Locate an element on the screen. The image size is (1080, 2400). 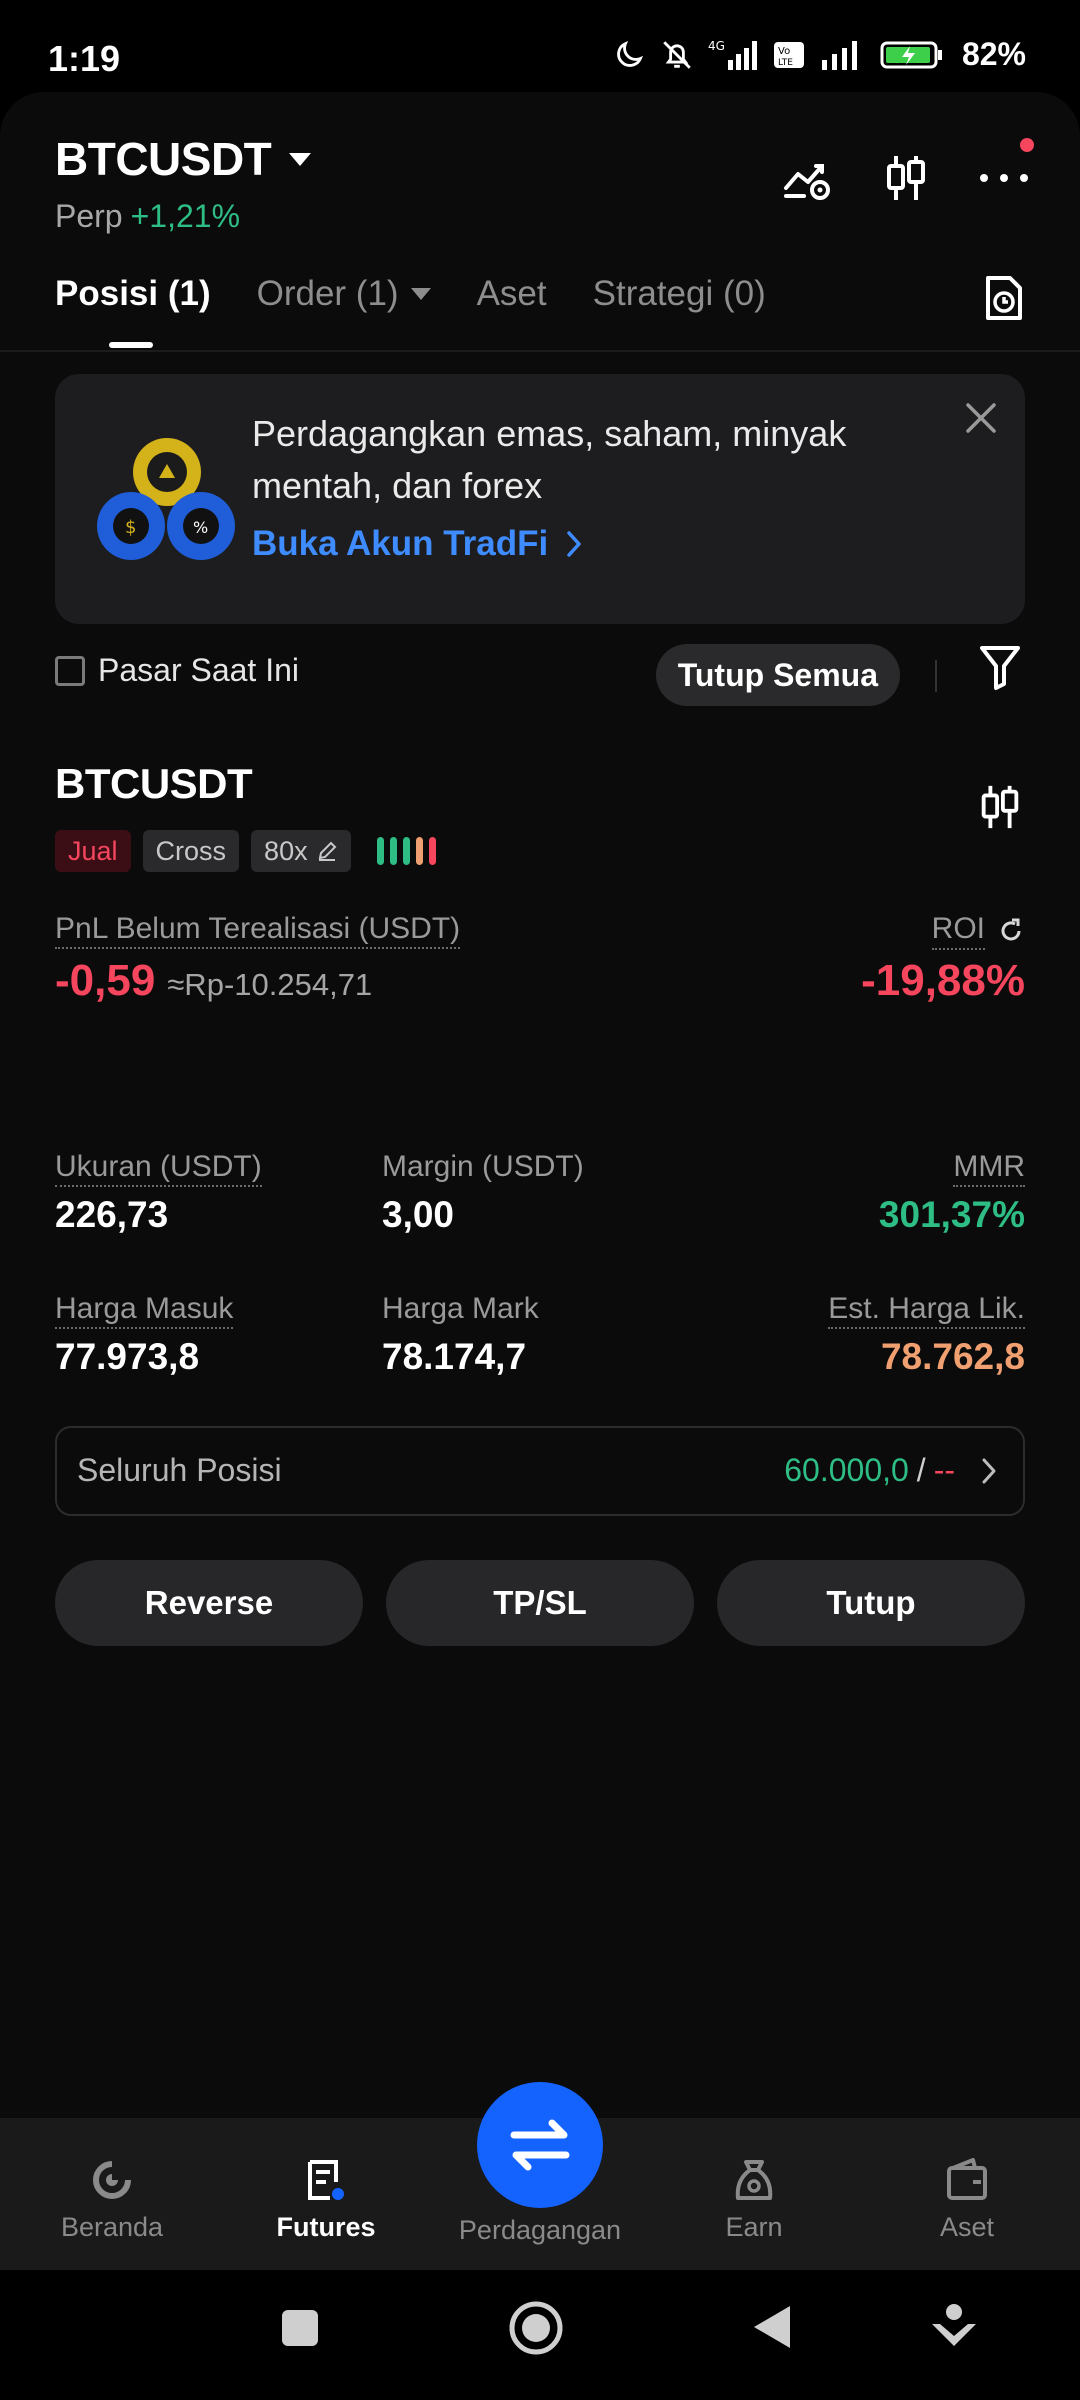
filter-icon is located at coordinates (1000, 668).